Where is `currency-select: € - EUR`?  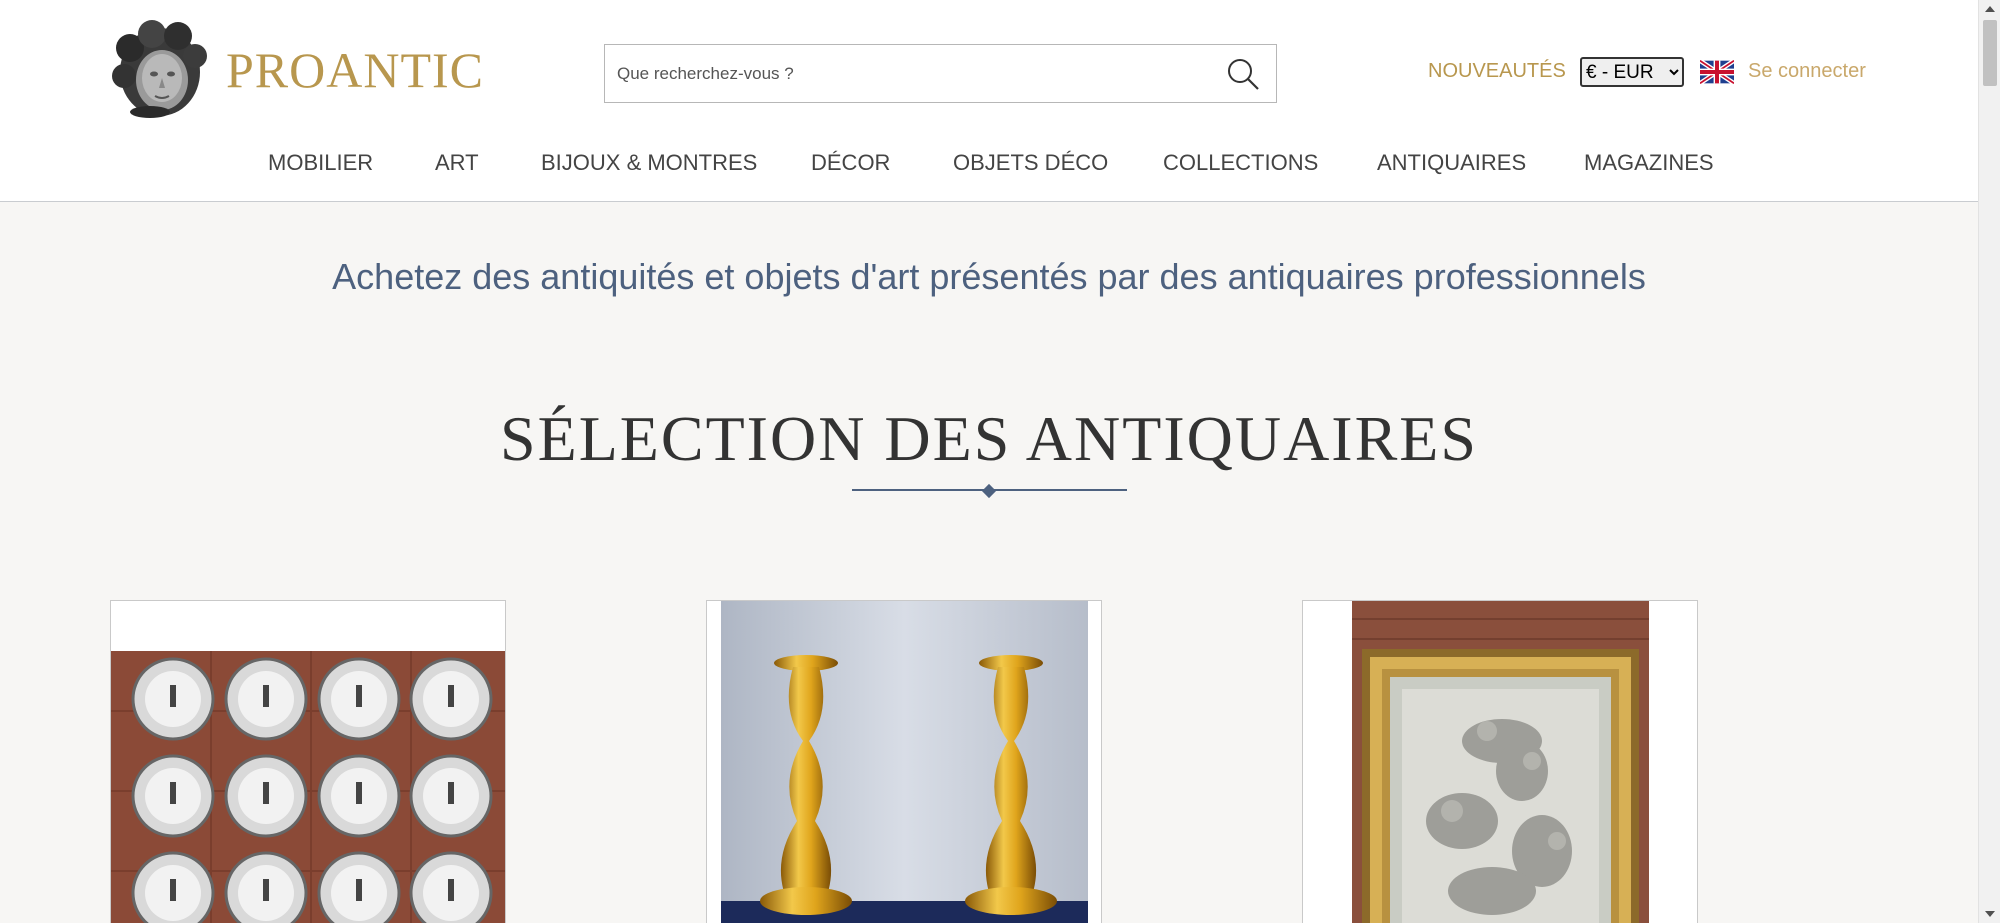 currency-select: € - EUR is located at coordinates (1632, 72).